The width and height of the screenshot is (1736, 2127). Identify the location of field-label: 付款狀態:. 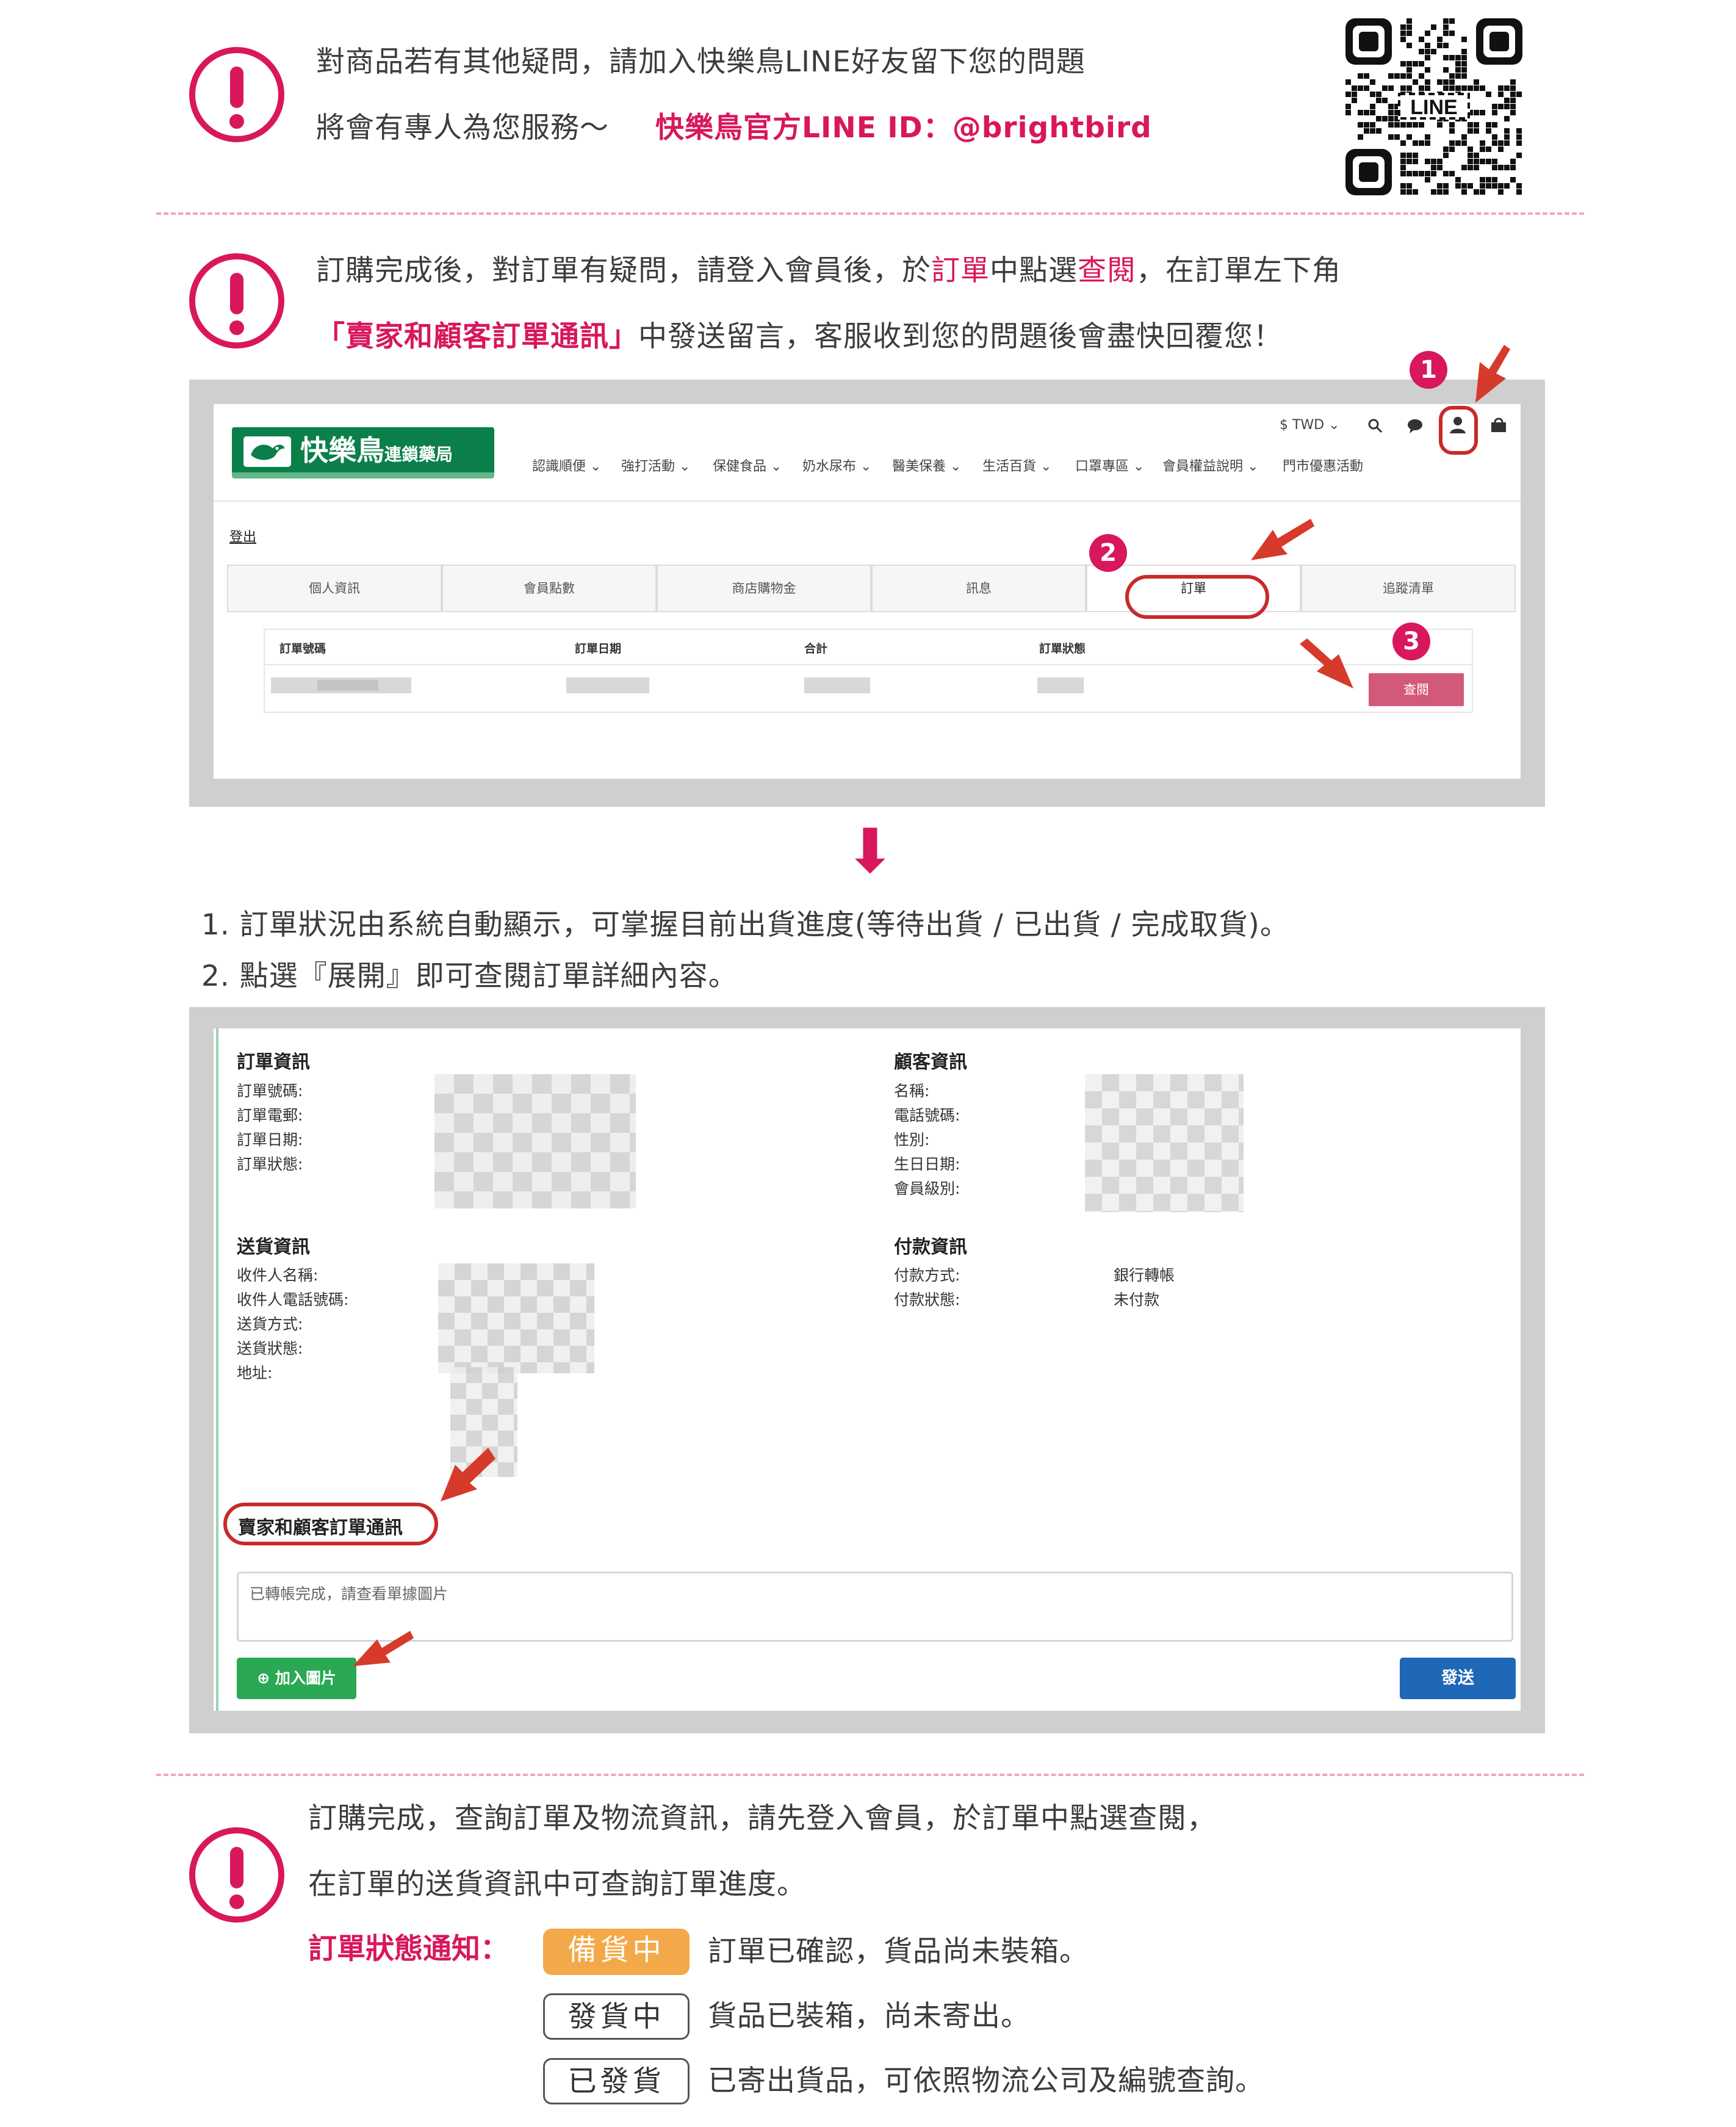
(927, 1300).